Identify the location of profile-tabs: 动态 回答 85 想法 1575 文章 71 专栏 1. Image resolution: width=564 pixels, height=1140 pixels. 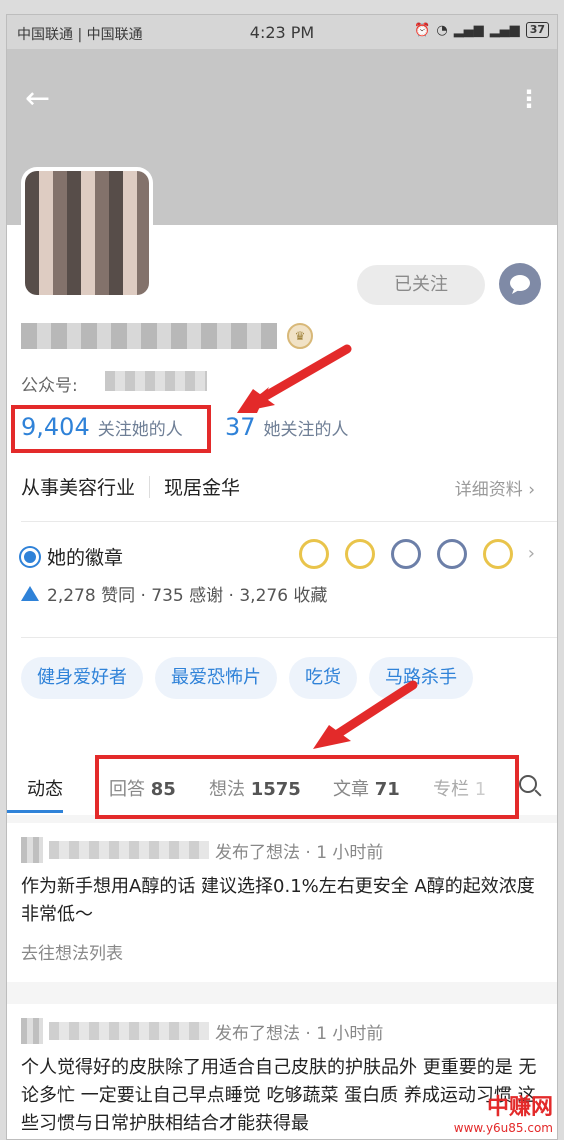
(282, 787).